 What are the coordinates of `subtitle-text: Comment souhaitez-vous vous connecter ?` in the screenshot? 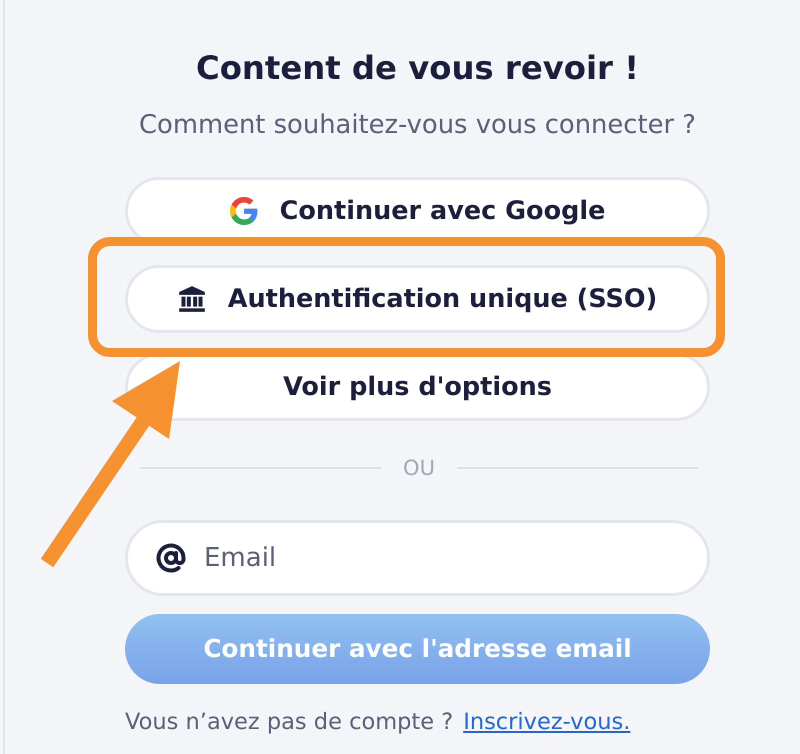 It's located at (417, 125).